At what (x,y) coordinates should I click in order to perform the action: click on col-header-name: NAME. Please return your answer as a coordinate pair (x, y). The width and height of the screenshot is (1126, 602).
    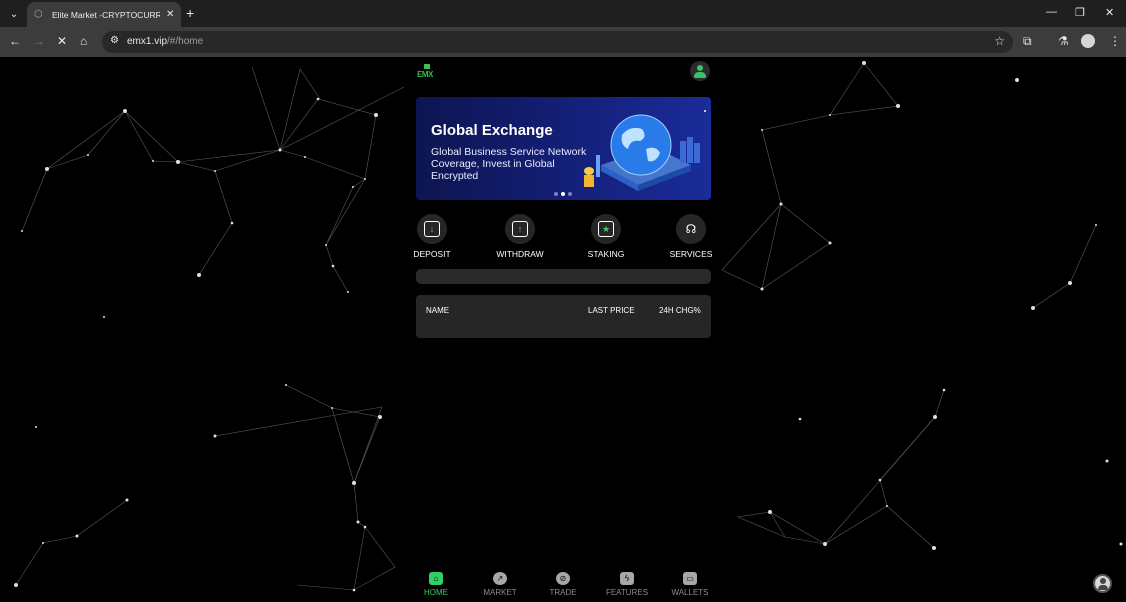
    Looking at the image, I should click on (437, 310).